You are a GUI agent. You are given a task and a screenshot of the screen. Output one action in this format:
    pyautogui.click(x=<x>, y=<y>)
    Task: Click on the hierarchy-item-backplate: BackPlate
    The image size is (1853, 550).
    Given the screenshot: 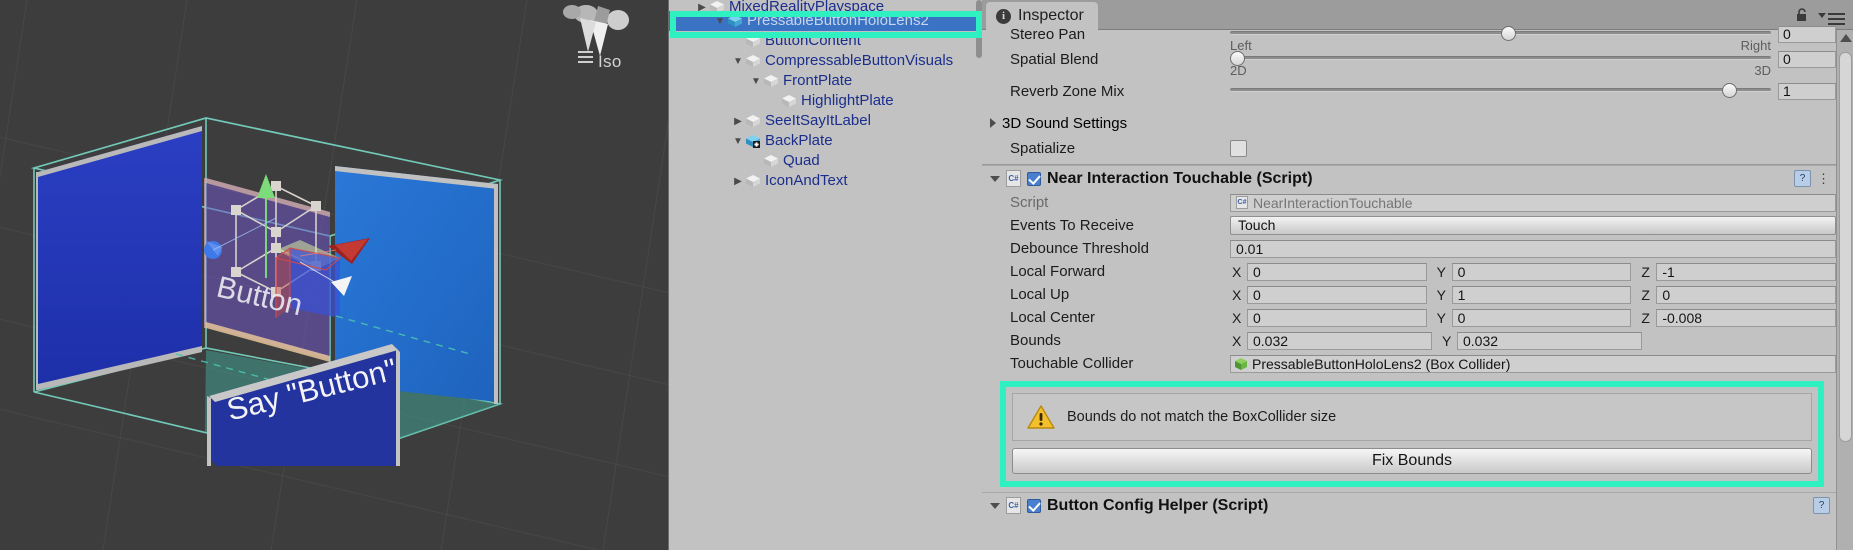 What is the action you would take?
    pyautogui.click(x=825, y=141)
    